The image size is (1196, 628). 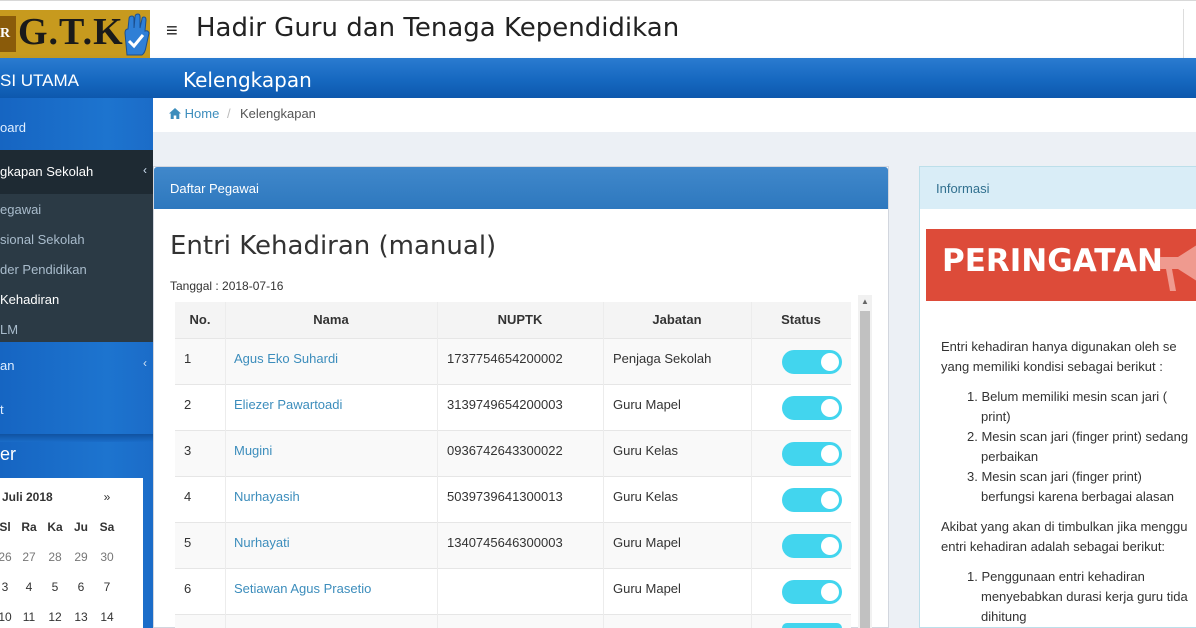 What do you see at coordinates (262, 546) in the screenshot?
I see `employee-name-link: Nurhayati` at bounding box center [262, 546].